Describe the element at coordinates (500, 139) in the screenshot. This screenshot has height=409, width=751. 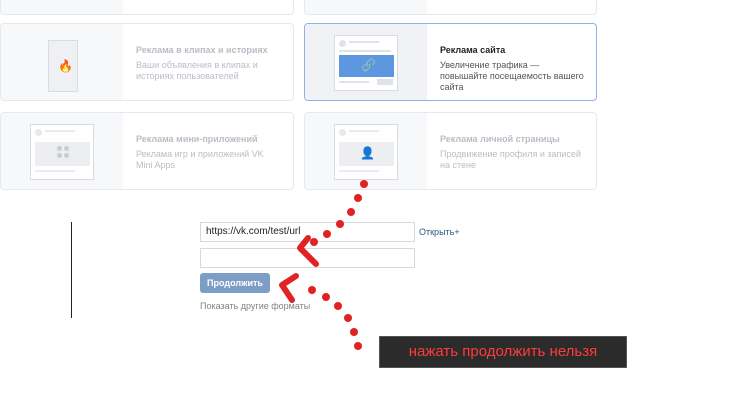
I see `card-title: Реклама личной страницы` at that location.